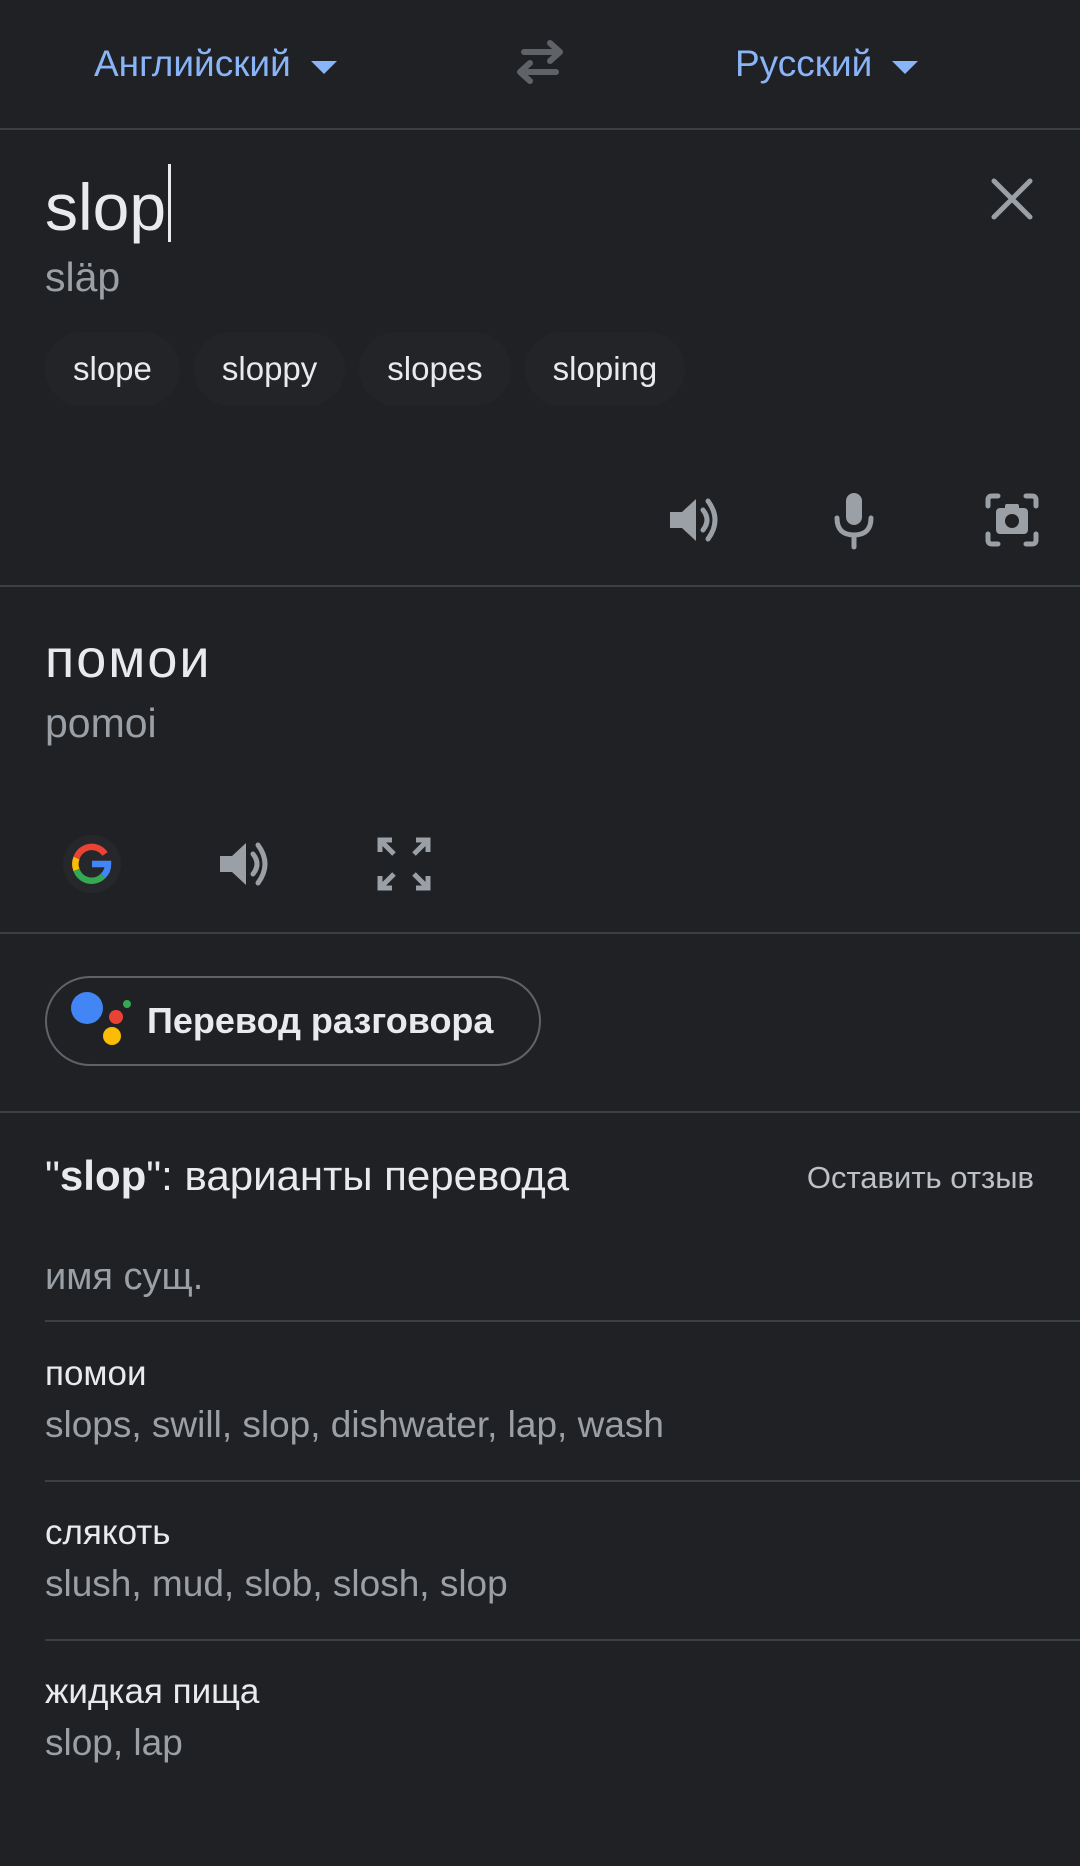  What do you see at coordinates (112, 369) in the screenshot?
I see `suggestion-chip: slope` at bounding box center [112, 369].